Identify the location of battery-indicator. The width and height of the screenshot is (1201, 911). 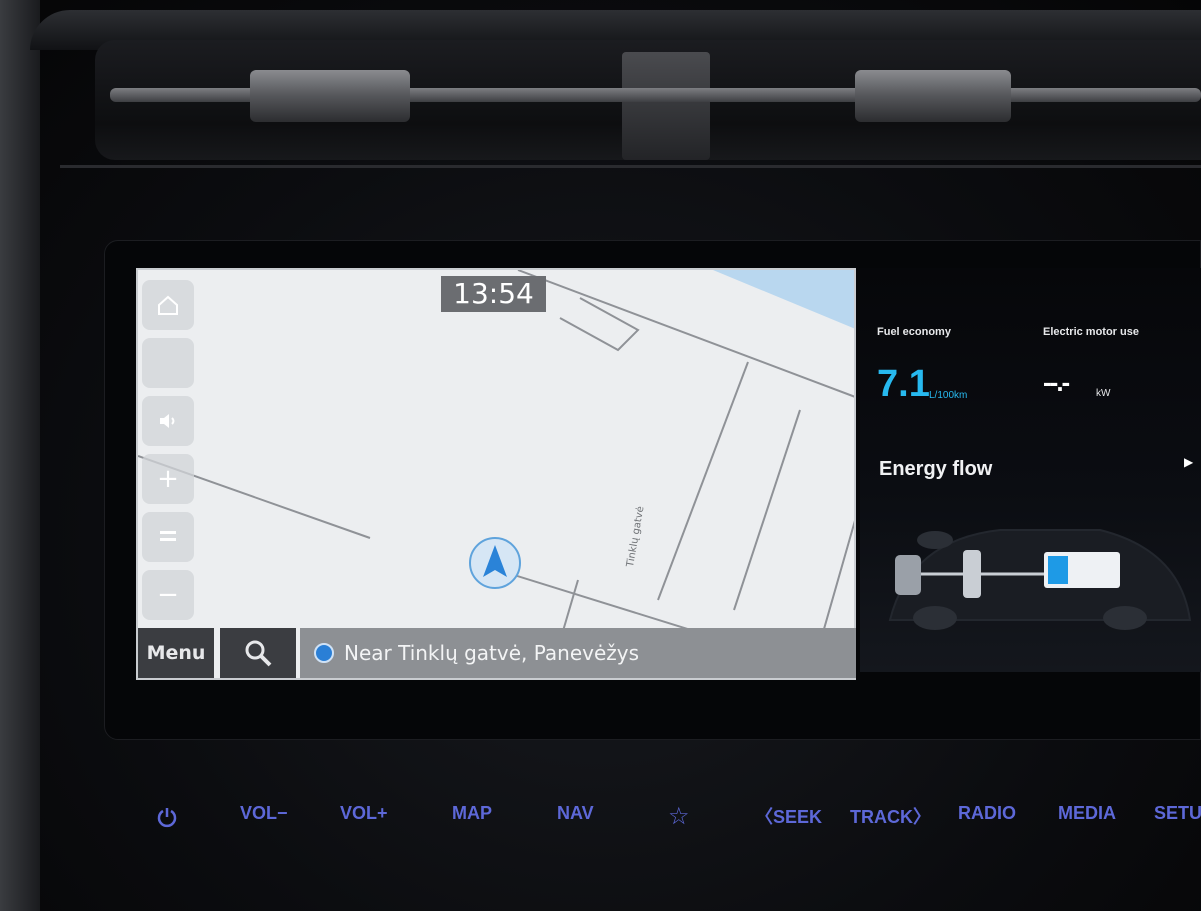
(1082, 570).